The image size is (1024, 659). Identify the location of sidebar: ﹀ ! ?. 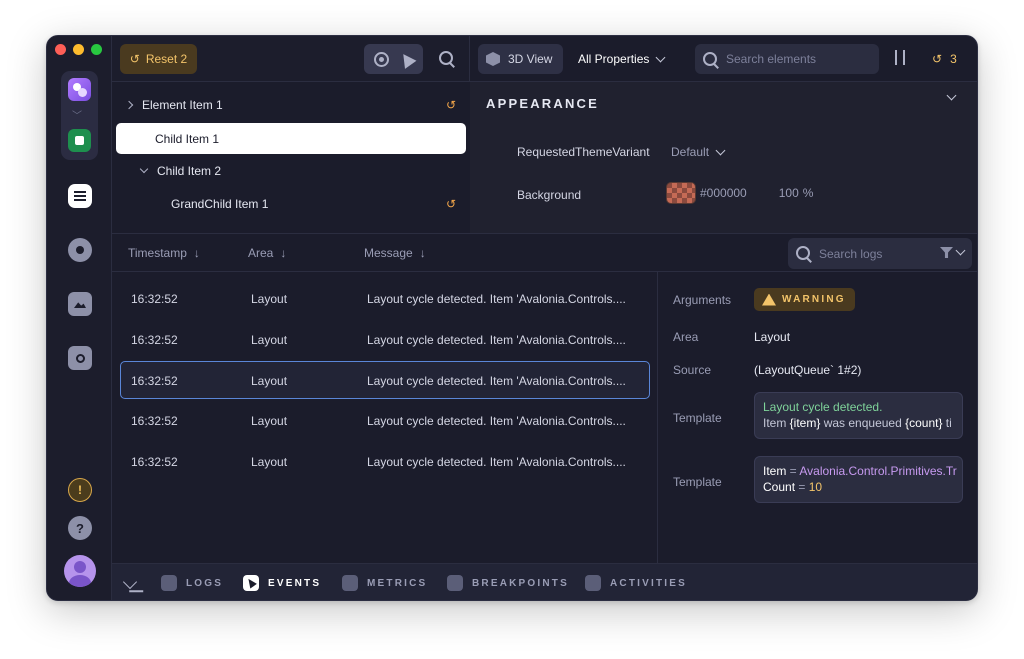
(79, 318).